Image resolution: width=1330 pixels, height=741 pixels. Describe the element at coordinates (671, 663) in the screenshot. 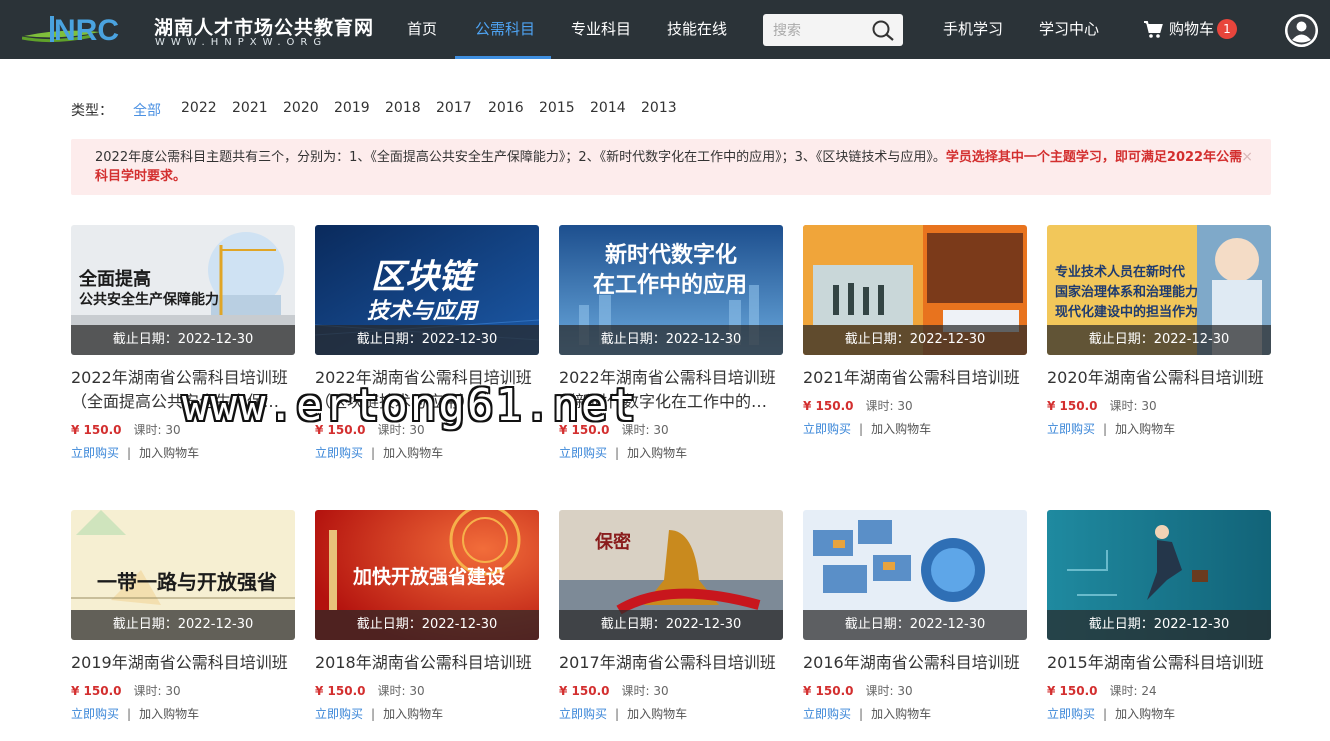

I see `course-title: 2017年湖南省公需科目培训班` at that location.